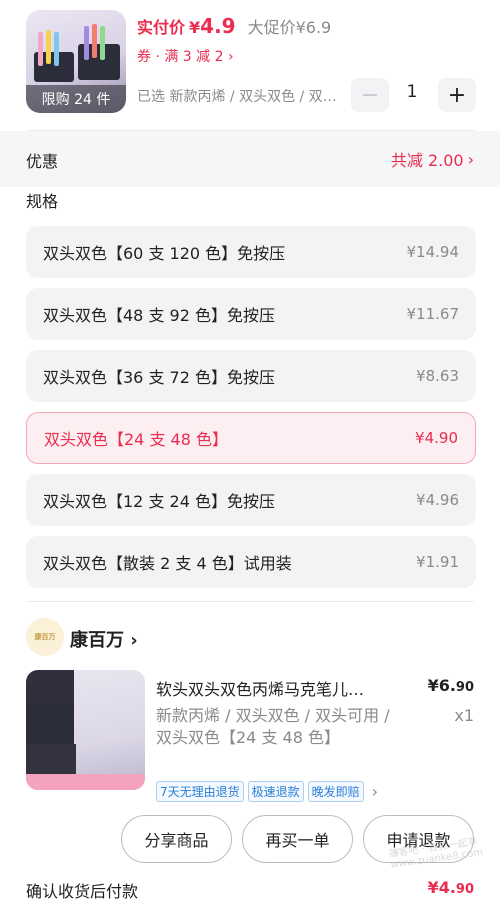 The width and height of the screenshot is (500, 917). What do you see at coordinates (436, 438) in the screenshot?
I see `spec-option-price: ¥4.90` at bounding box center [436, 438].